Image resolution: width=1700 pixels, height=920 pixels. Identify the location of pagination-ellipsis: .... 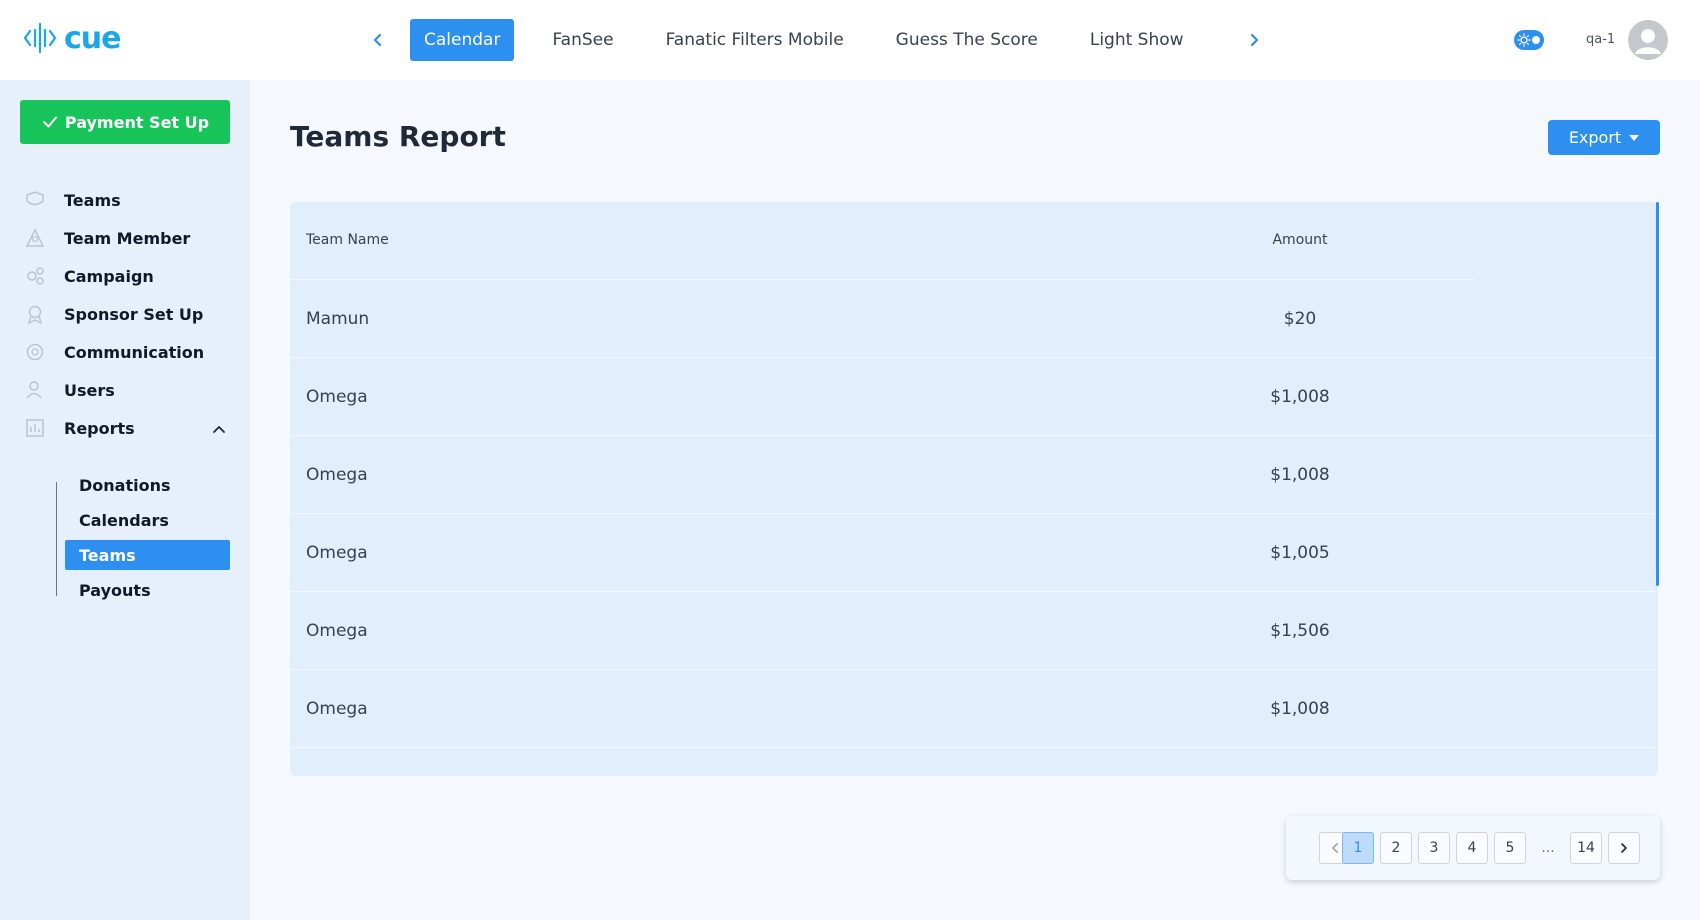
(1548, 848).